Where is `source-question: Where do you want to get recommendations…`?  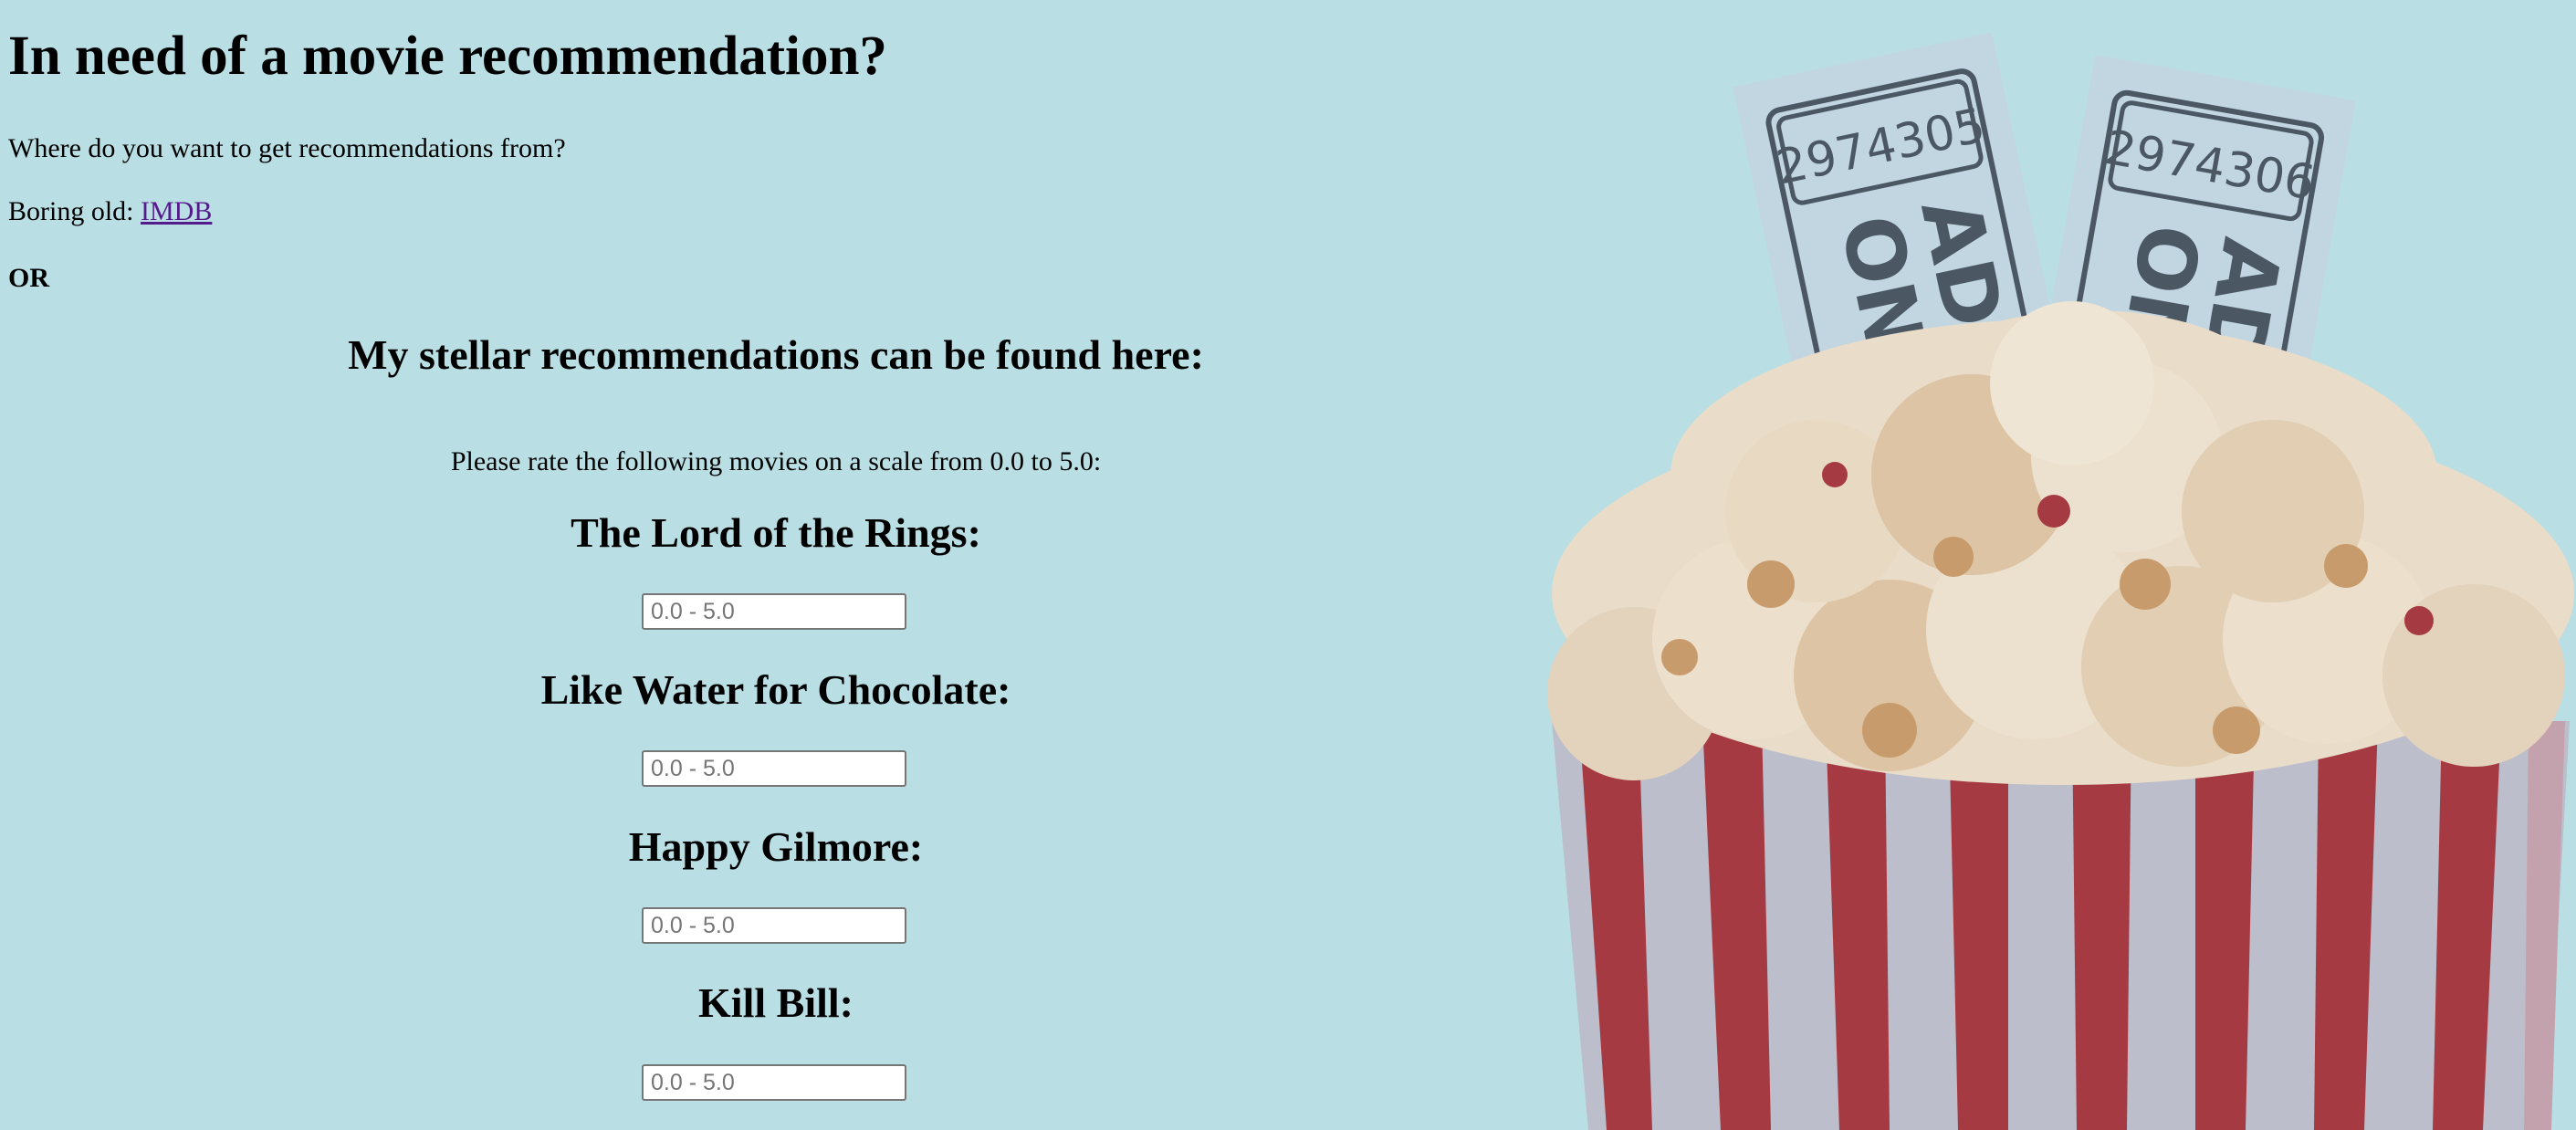
source-question: Where do you want to get recommendations… is located at coordinates (287, 148).